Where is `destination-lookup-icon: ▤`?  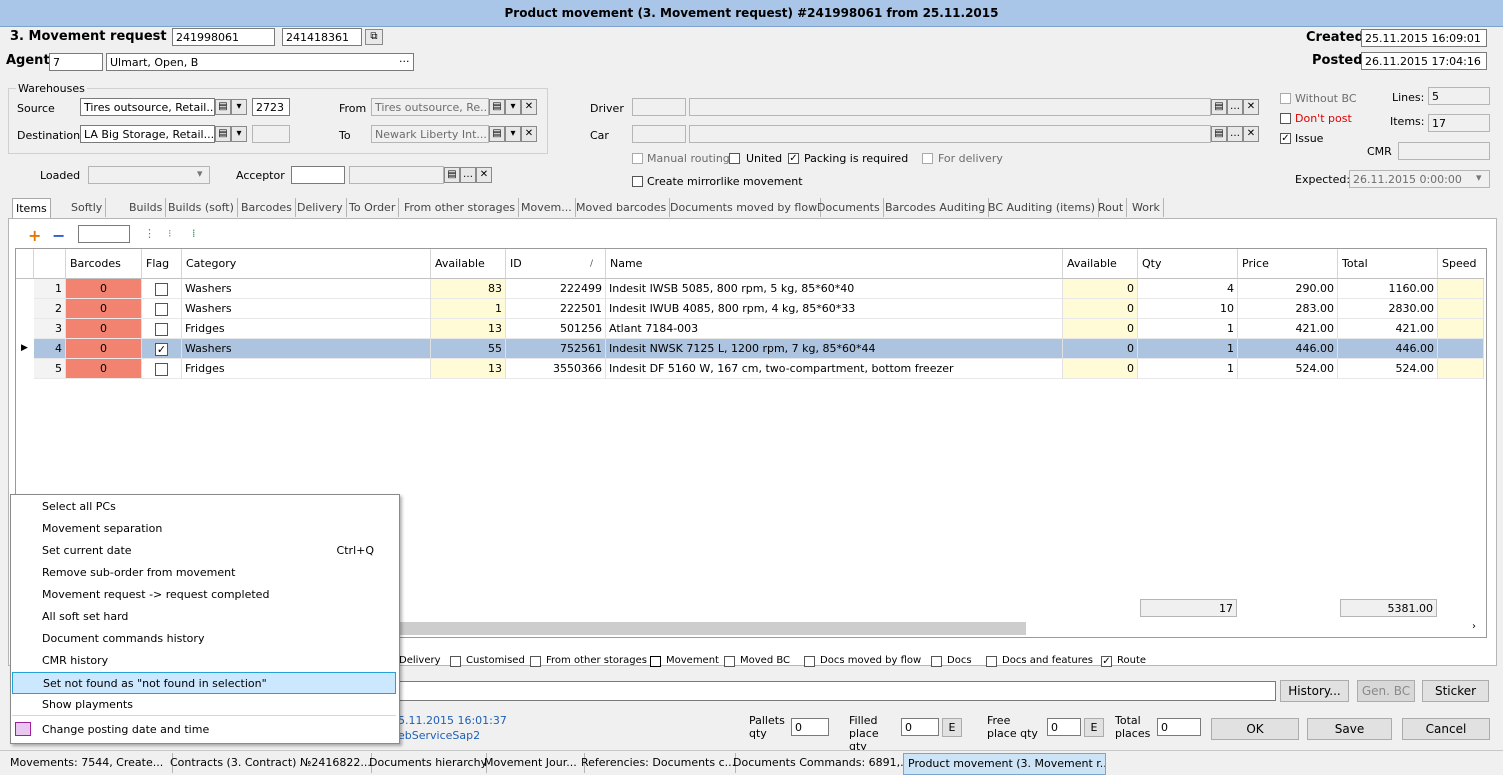 destination-lookup-icon: ▤ is located at coordinates (223, 134).